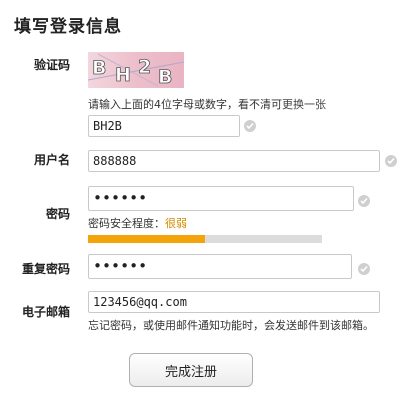 The height and width of the screenshot is (405, 408). What do you see at coordinates (136, 70) in the screenshot?
I see `captcha-image: B H 2 B` at bounding box center [136, 70].